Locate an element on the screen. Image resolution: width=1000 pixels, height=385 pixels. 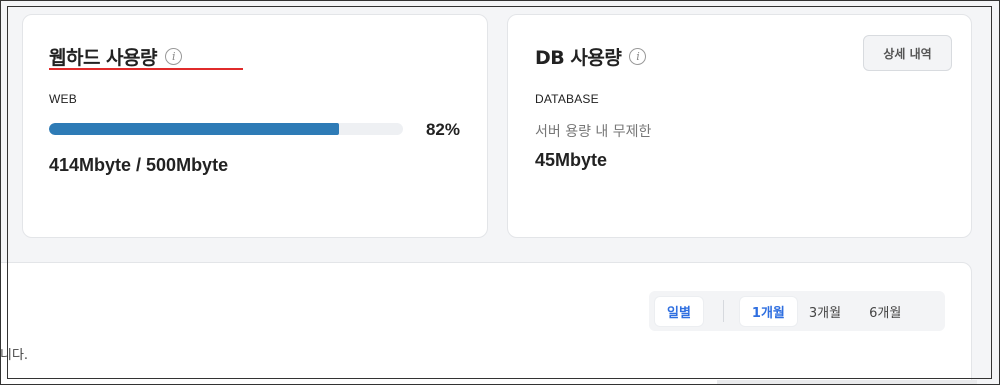
range-selector: 일별 1개월 3개월 6개월 is located at coordinates (797, 311).